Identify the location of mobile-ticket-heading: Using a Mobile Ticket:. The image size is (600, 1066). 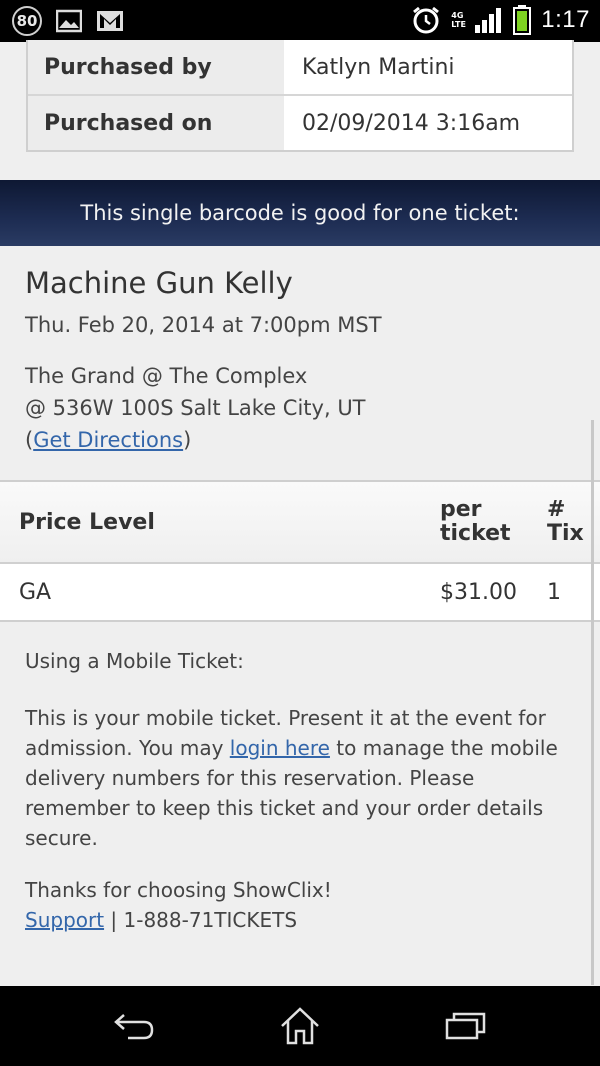
(134, 661).